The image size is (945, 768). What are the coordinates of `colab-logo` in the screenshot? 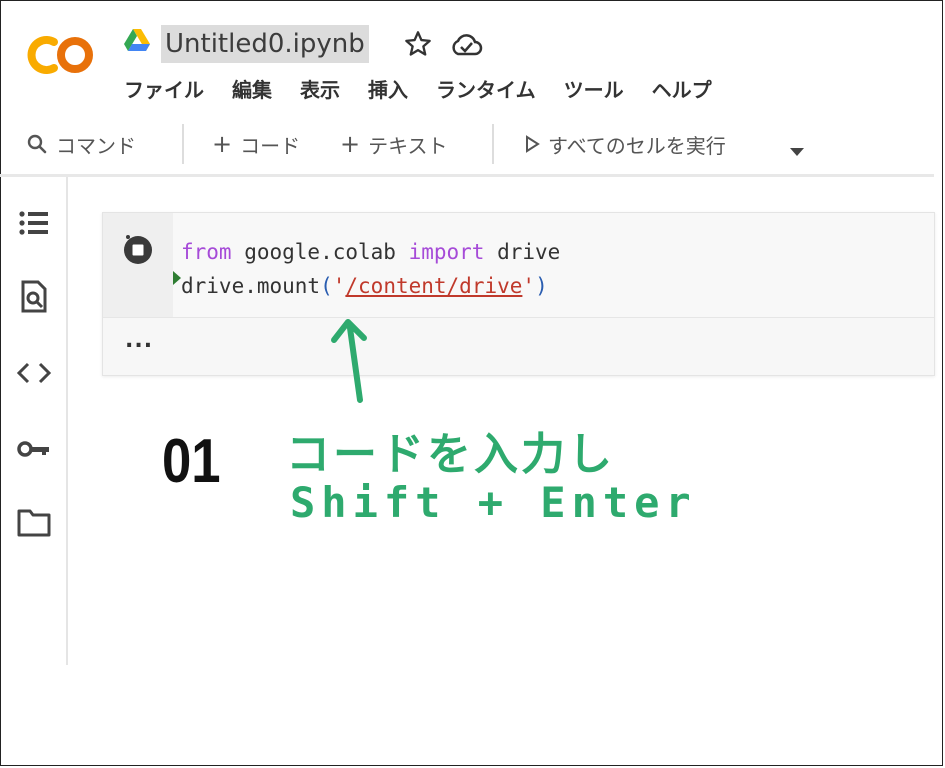 It's located at (59, 55).